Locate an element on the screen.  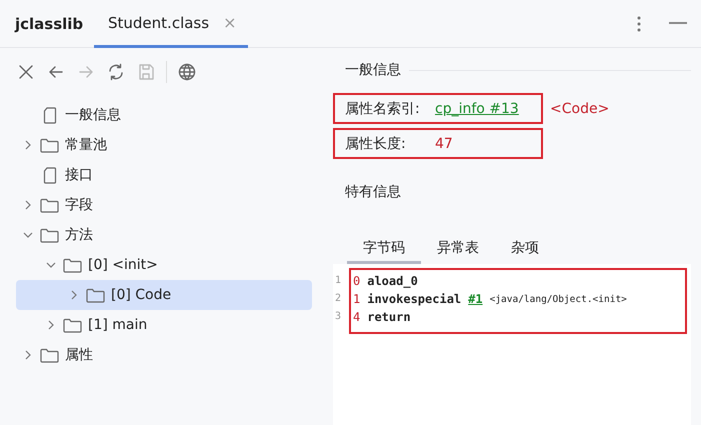
code-offset: 1 is located at coordinates (356, 299).